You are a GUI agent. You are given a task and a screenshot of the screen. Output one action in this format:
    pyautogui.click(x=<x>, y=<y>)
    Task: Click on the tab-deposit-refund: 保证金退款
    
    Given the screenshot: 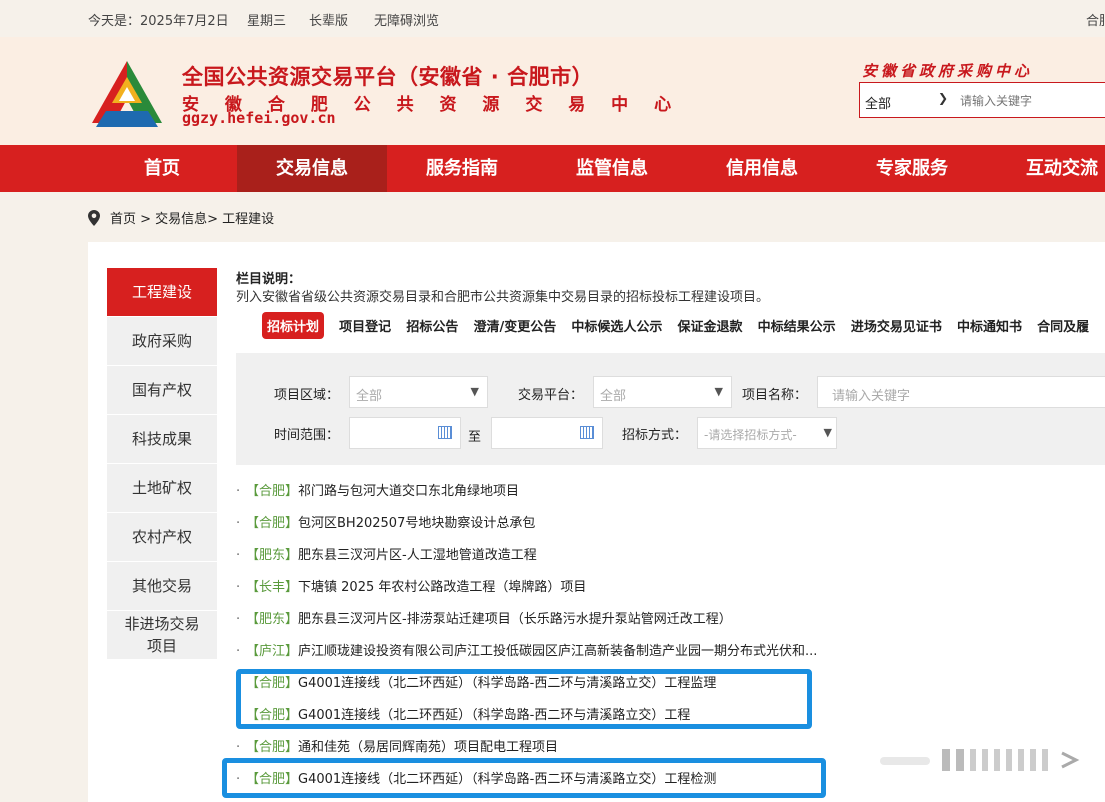 What is the action you would take?
    pyautogui.click(x=710, y=325)
    